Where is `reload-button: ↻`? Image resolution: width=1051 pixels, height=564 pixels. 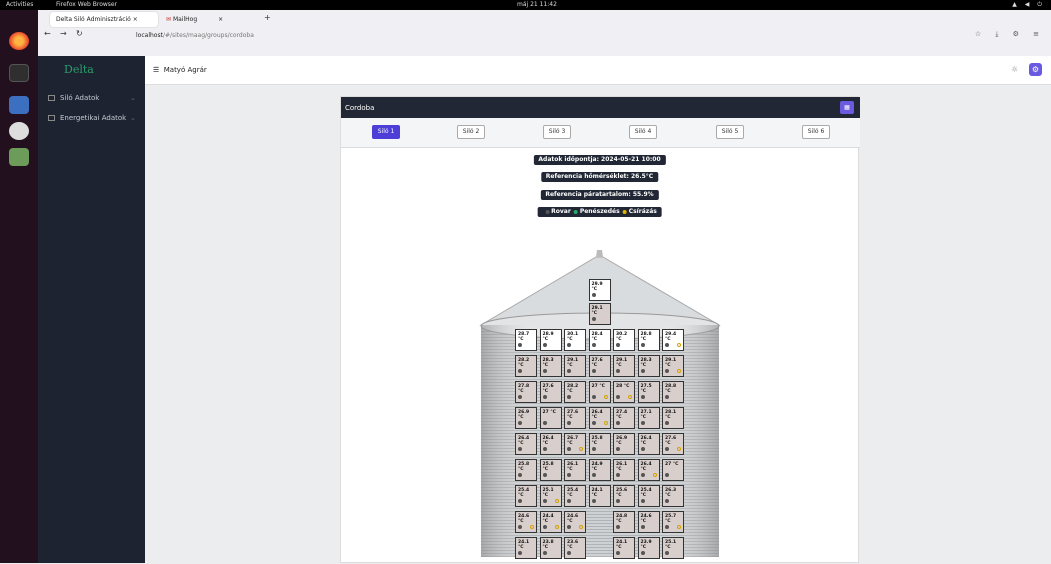
reload-button: ↻ is located at coordinates (79, 33).